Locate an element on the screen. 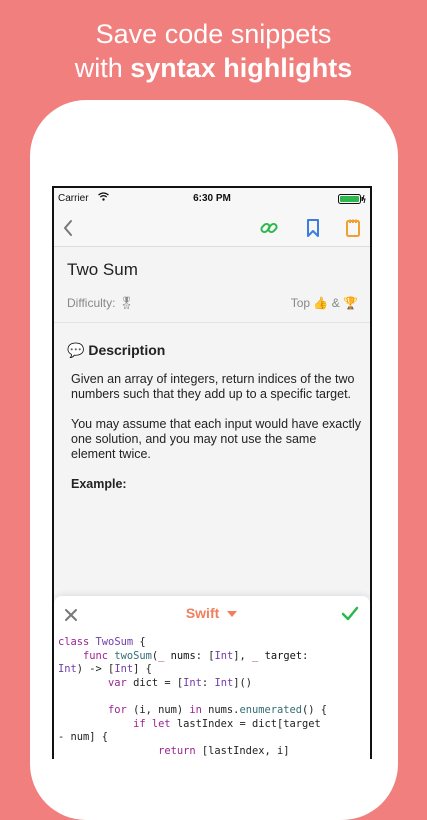 The height and width of the screenshot is (820, 427). difficulty-row: Difficulty: 🎖 is located at coordinates (100, 303).